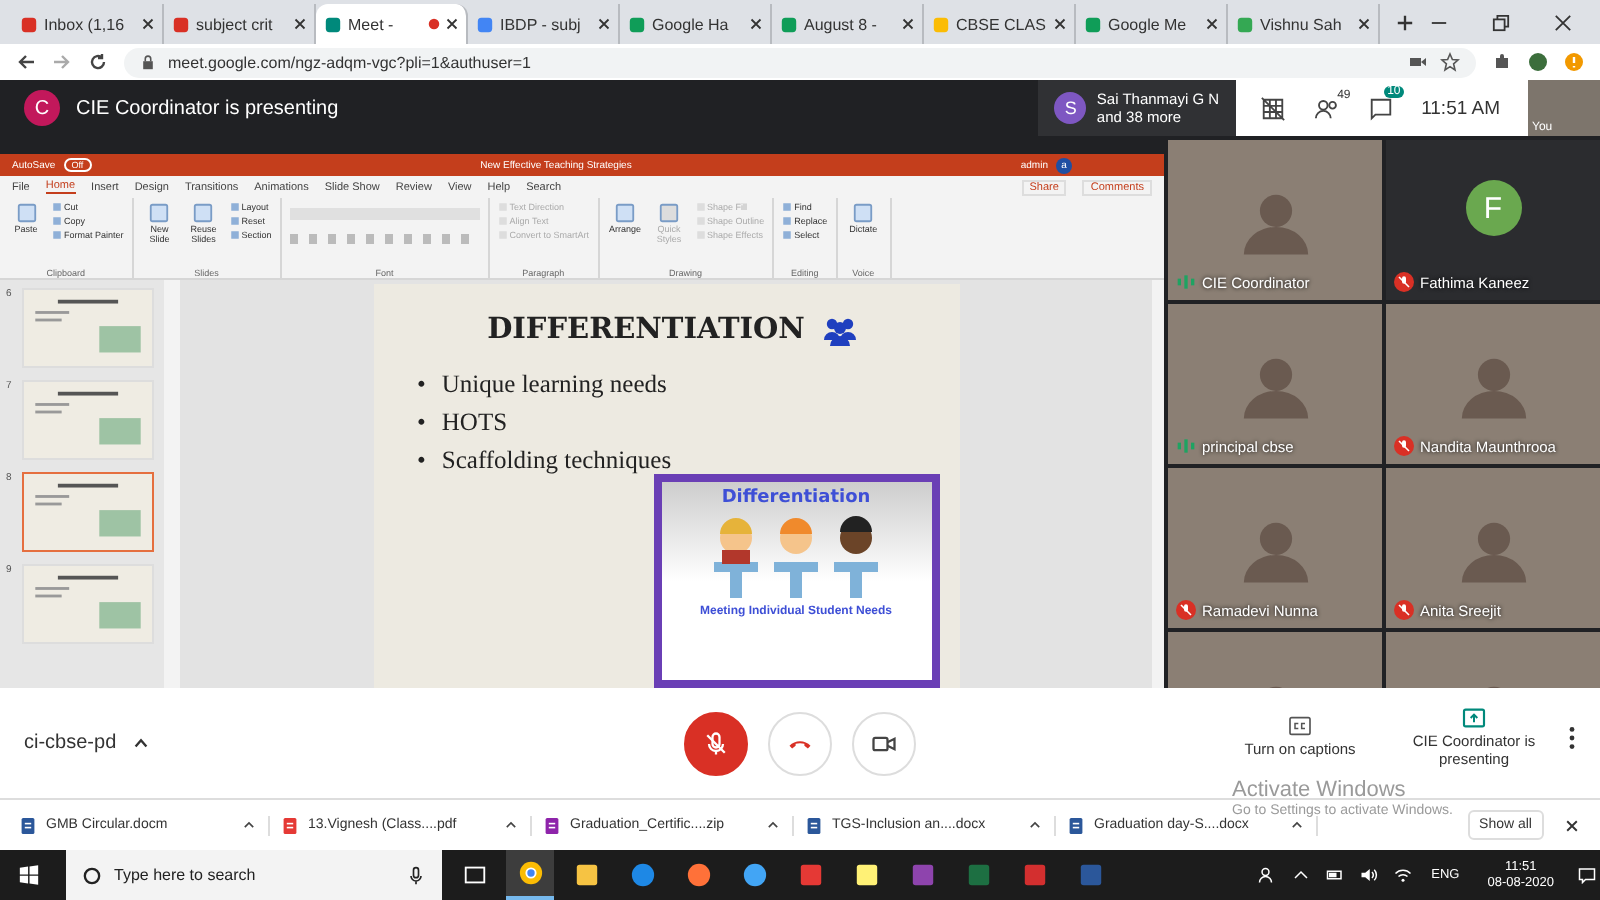 The height and width of the screenshot is (900, 1600). What do you see at coordinates (1402, 875) in the screenshot?
I see `wifi-icon` at bounding box center [1402, 875].